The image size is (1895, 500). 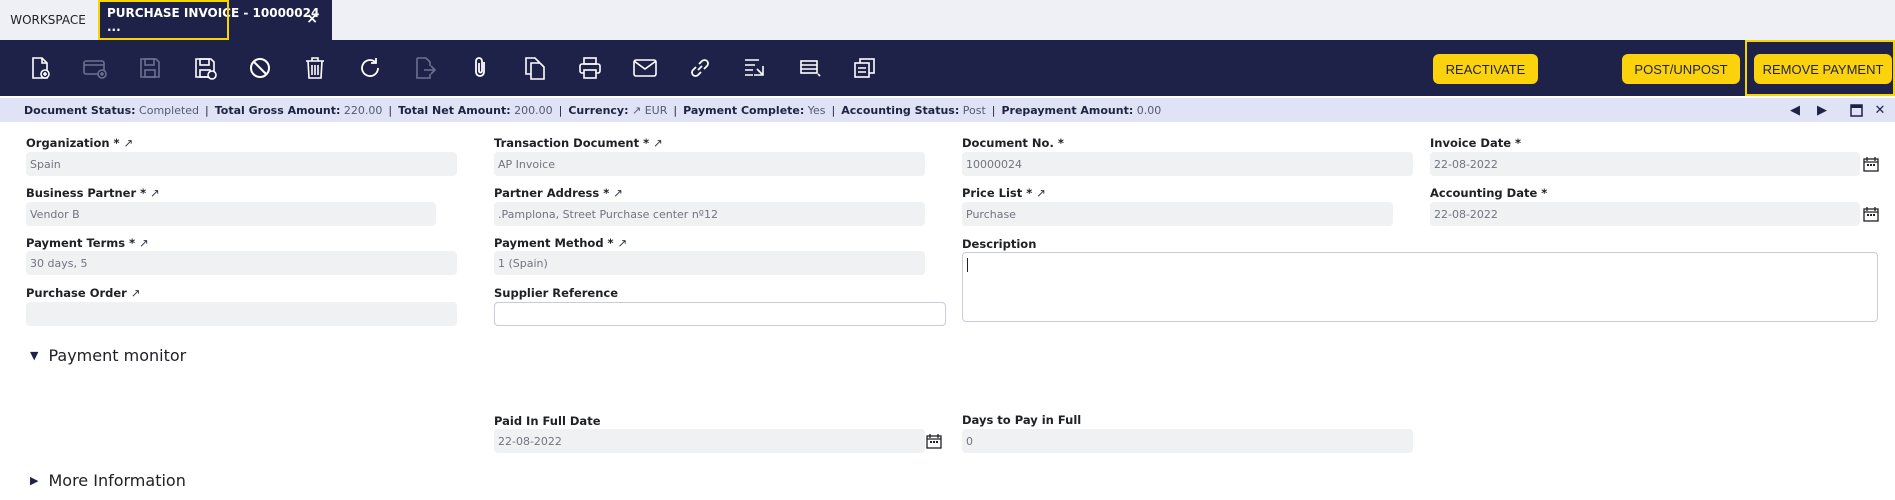 I want to click on export-icon, so click(x=425, y=68).